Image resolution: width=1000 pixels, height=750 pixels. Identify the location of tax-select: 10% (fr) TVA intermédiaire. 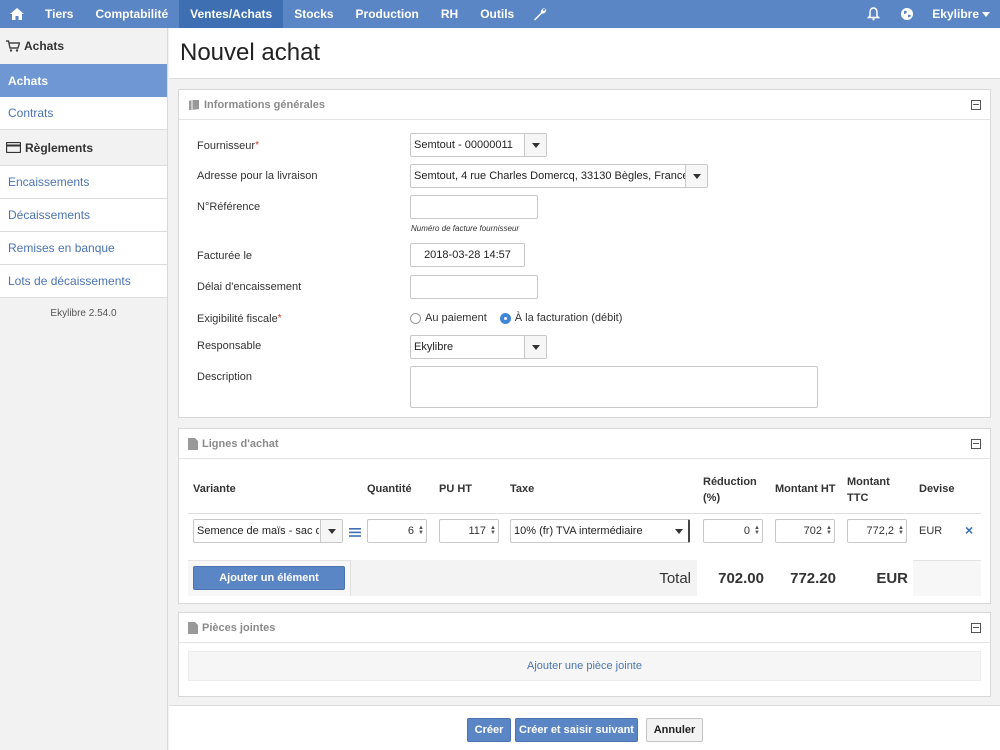
(600, 531).